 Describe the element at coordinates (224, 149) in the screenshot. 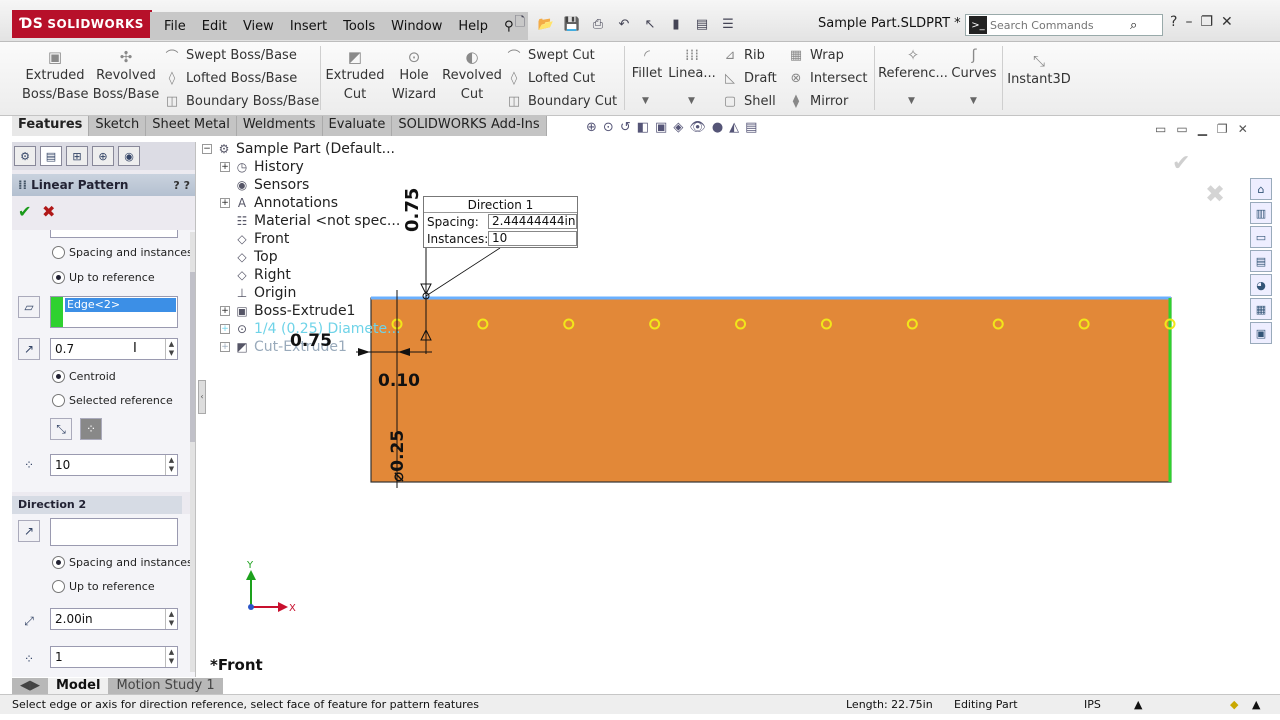

I see `part-icon: ⚙` at that location.